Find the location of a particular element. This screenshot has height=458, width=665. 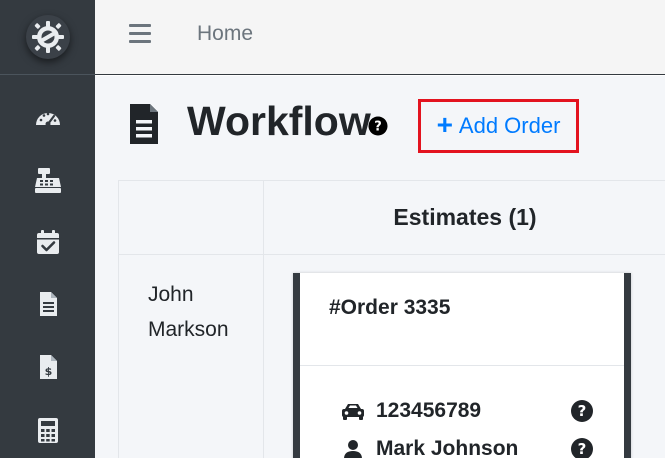

board-corner-cell is located at coordinates (191, 218).